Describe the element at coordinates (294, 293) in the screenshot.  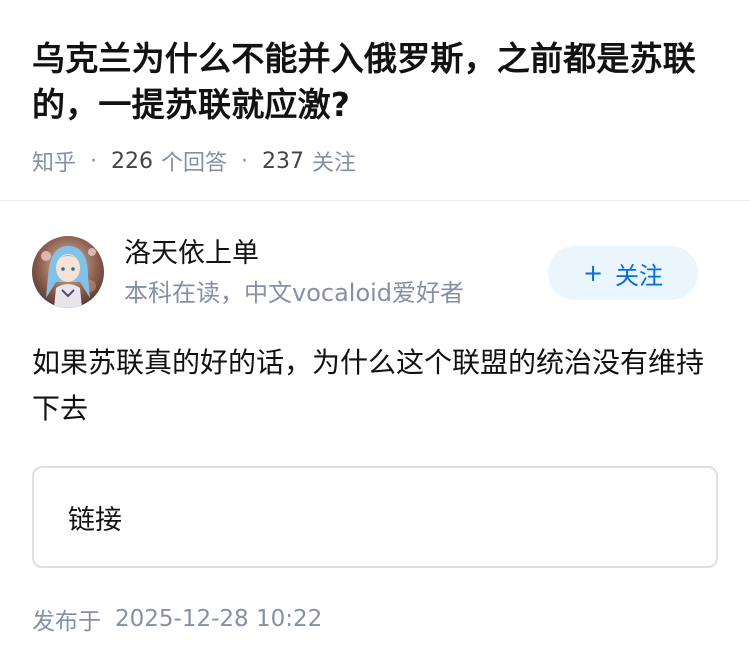
I see `author-bio: 本科在读，中文vocaloid爱好者` at that location.